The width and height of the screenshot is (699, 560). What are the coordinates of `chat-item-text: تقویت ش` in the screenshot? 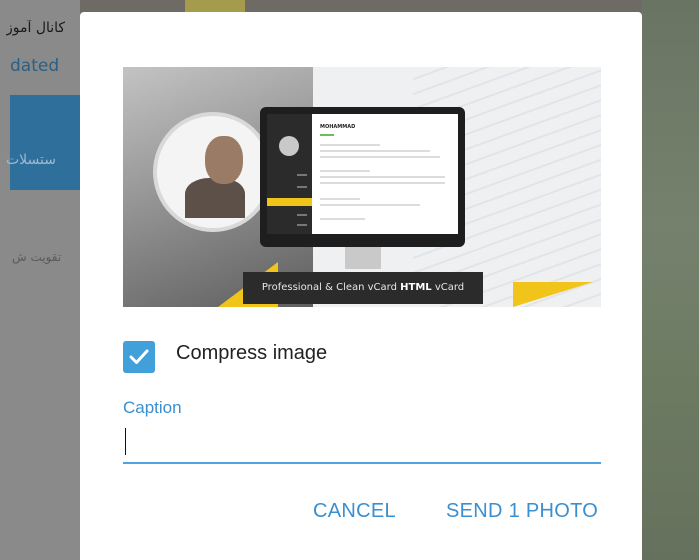 It's located at (37, 257).